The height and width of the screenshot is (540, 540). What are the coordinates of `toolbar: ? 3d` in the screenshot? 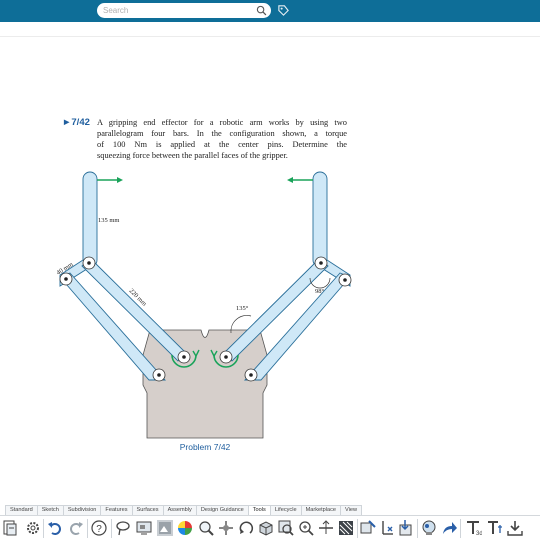 It's located at (270, 527).